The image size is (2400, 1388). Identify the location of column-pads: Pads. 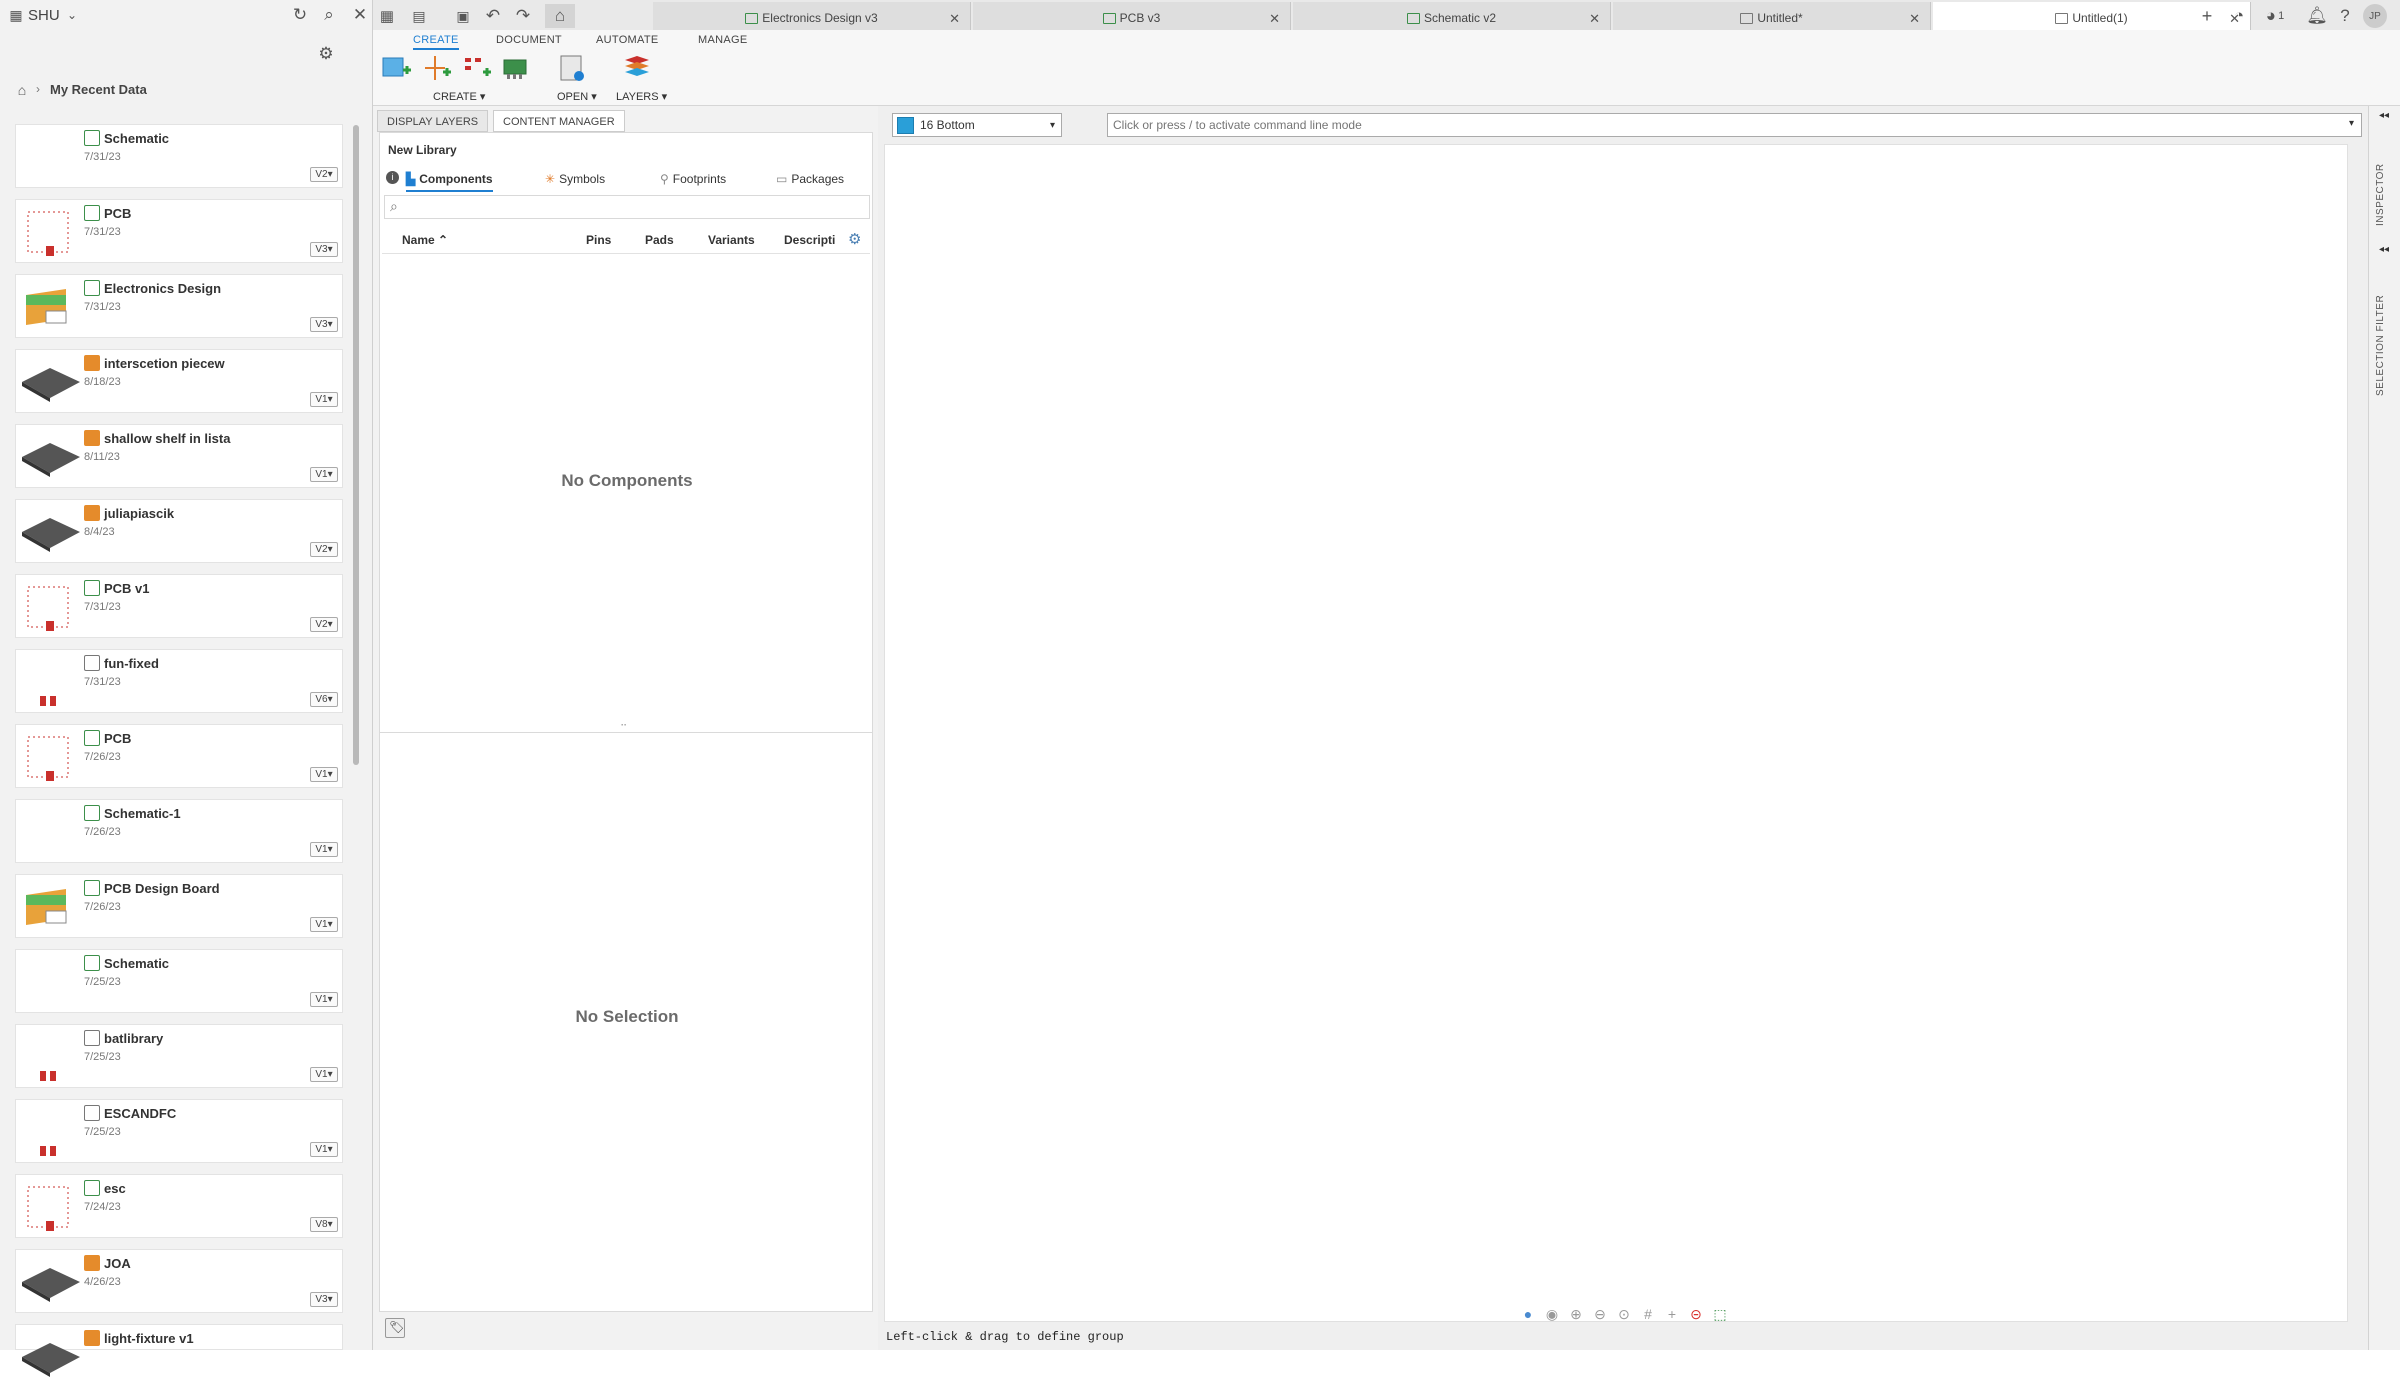
(659, 240).